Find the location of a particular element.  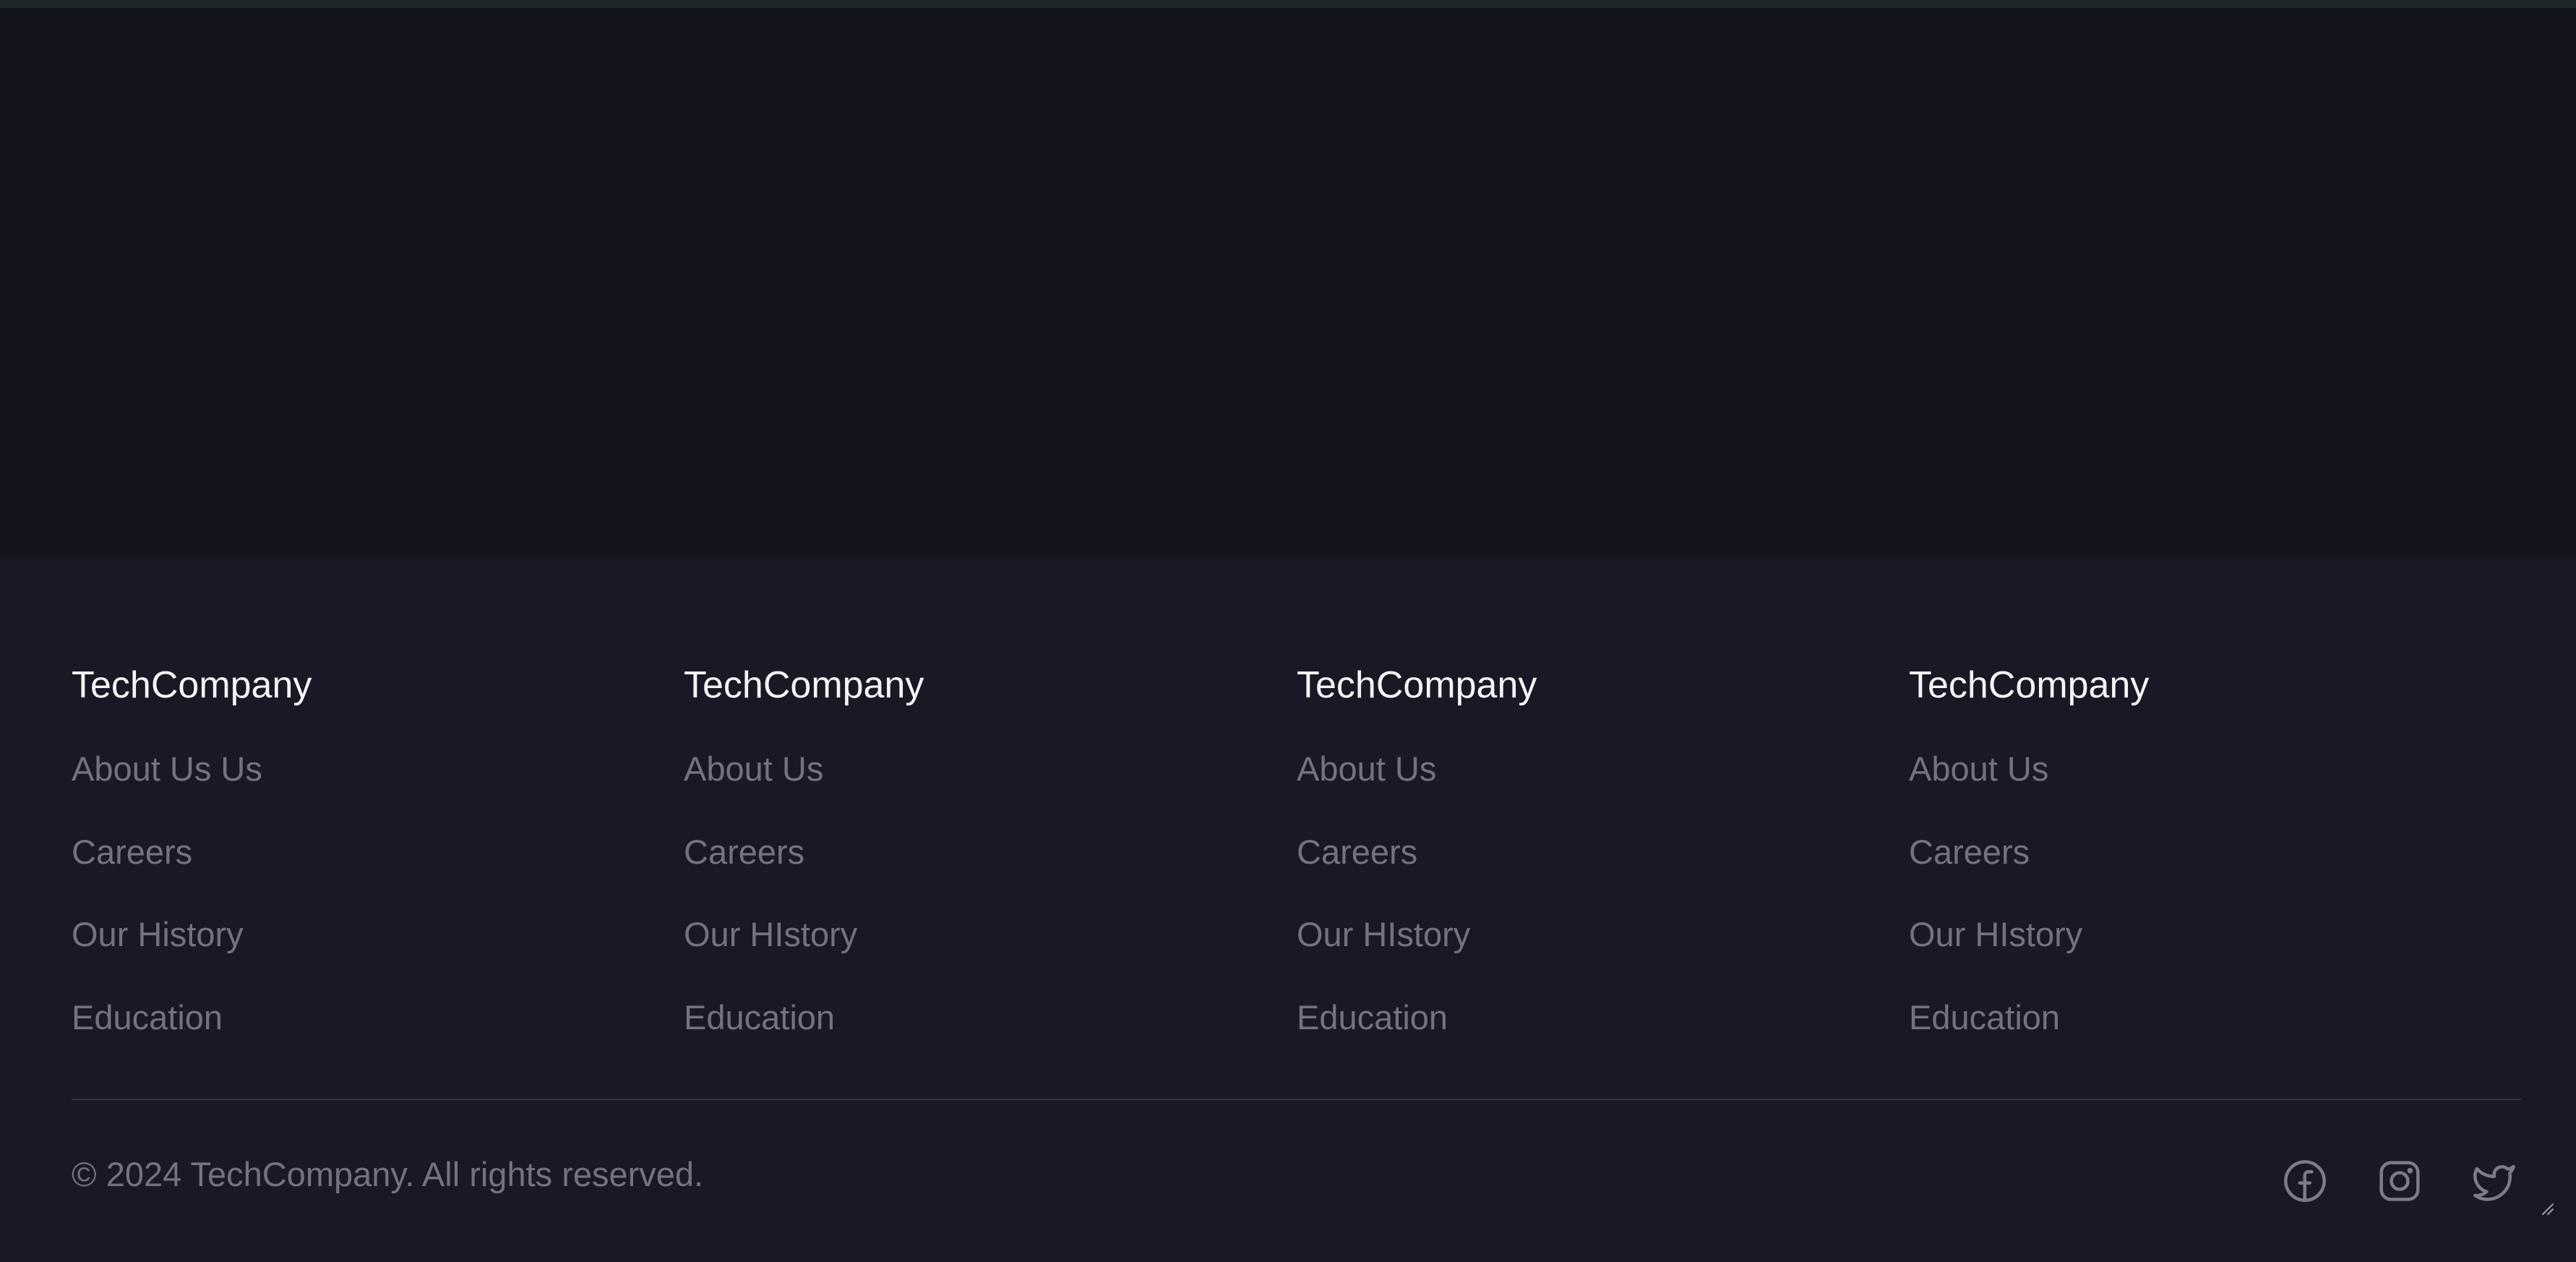

copyright-text: © 2024 TechCompany. All rights reserved. is located at coordinates (388, 1174).